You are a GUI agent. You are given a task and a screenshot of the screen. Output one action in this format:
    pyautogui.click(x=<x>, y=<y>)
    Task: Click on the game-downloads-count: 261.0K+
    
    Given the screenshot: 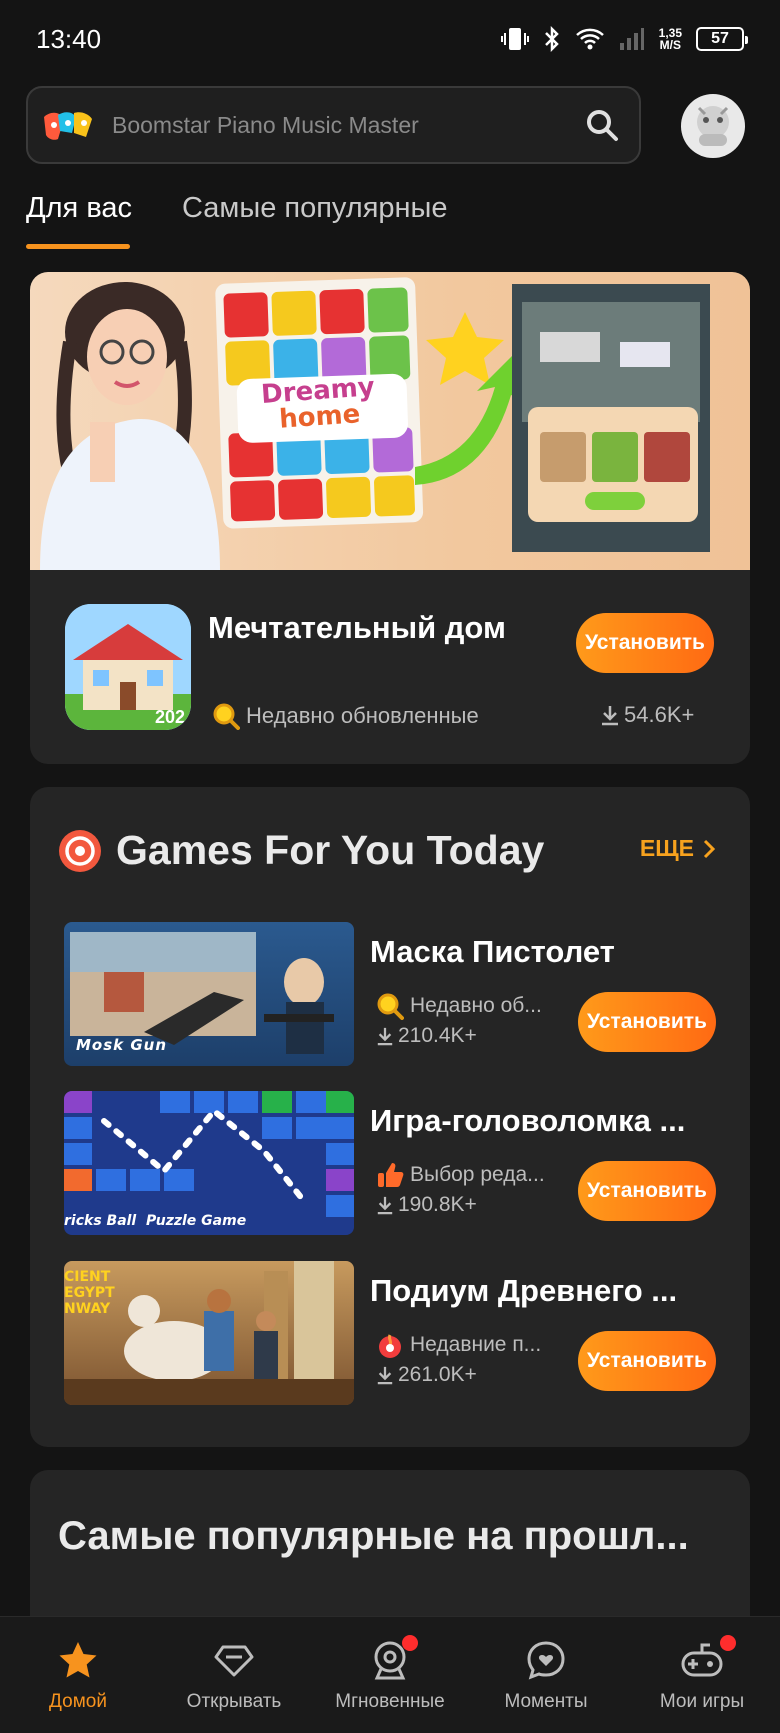 What is the action you would take?
    pyautogui.click(x=437, y=1374)
    